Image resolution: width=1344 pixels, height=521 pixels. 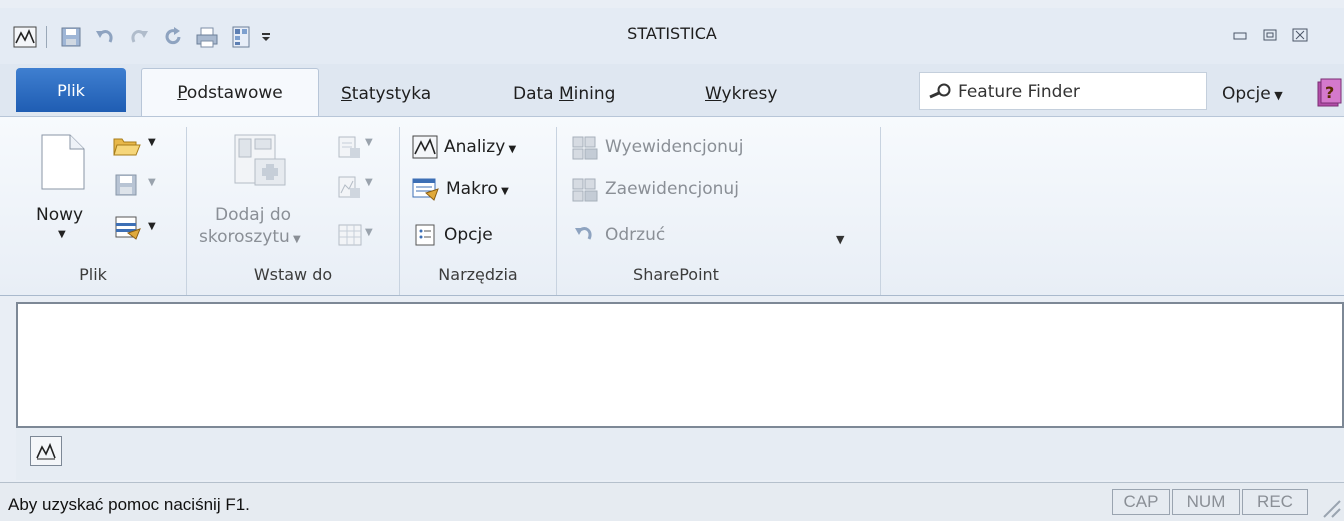 I want to click on record-indicator: REC, so click(x=1275, y=502).